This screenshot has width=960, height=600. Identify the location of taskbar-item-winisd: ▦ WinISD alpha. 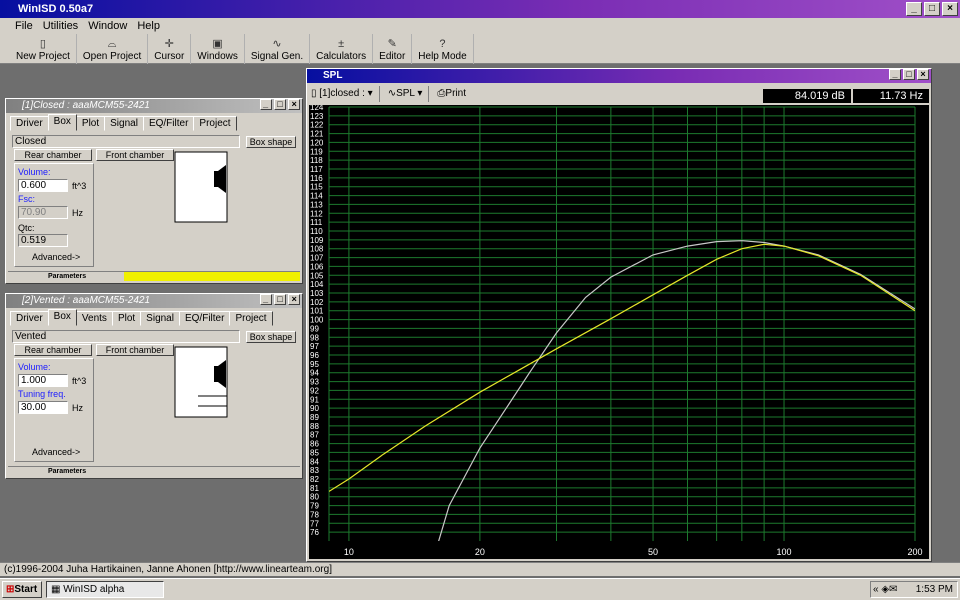
(105, 589).